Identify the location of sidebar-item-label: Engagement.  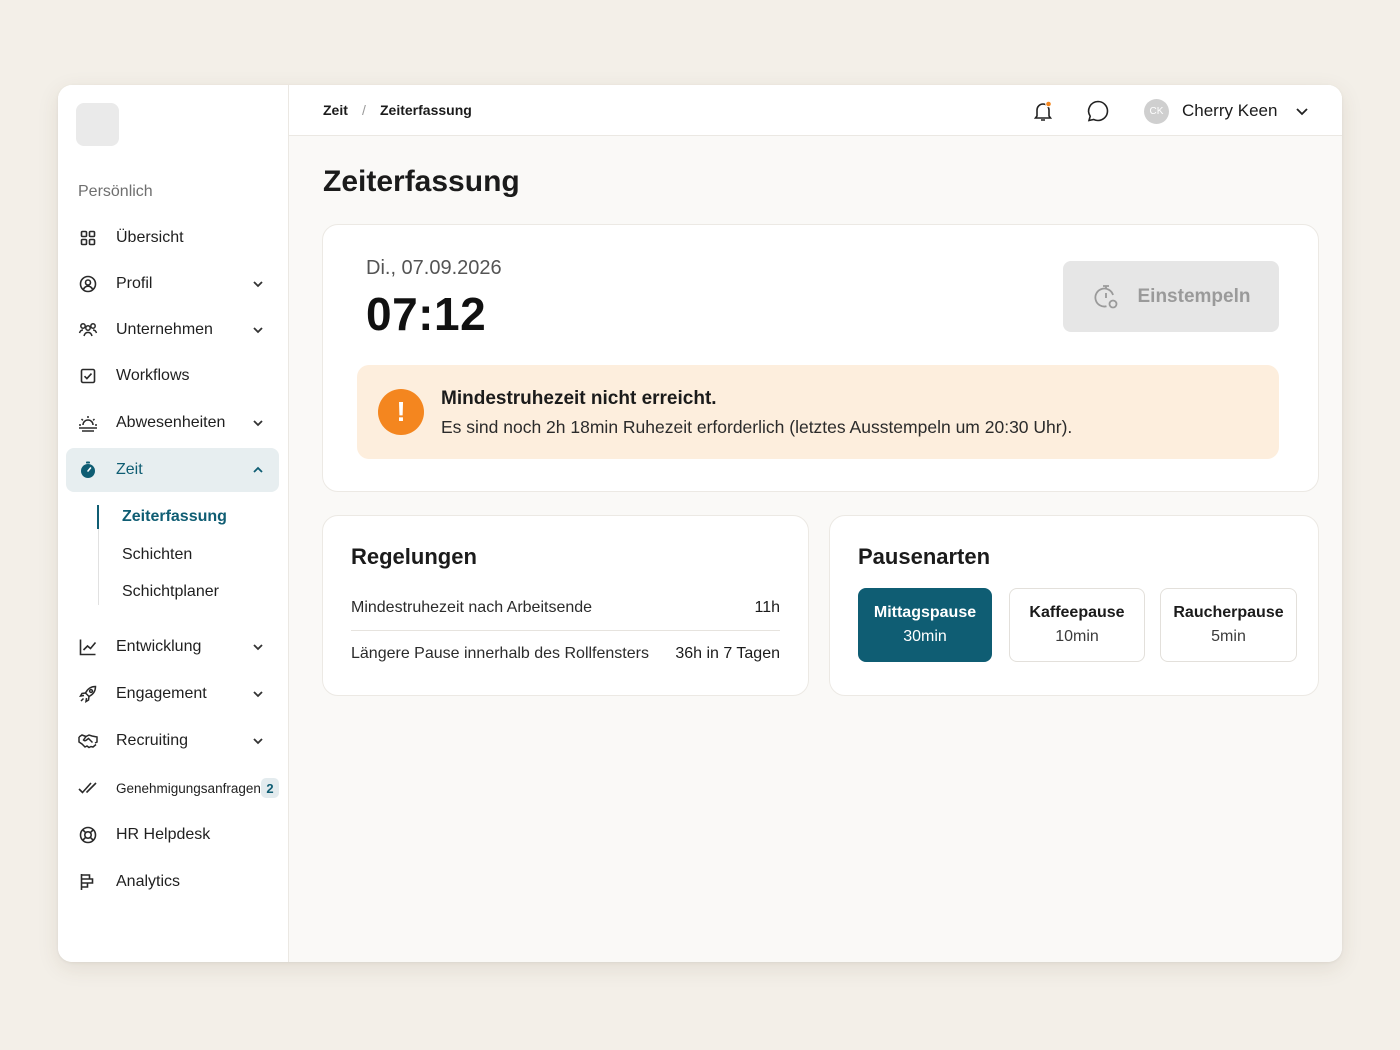
(161, 693).